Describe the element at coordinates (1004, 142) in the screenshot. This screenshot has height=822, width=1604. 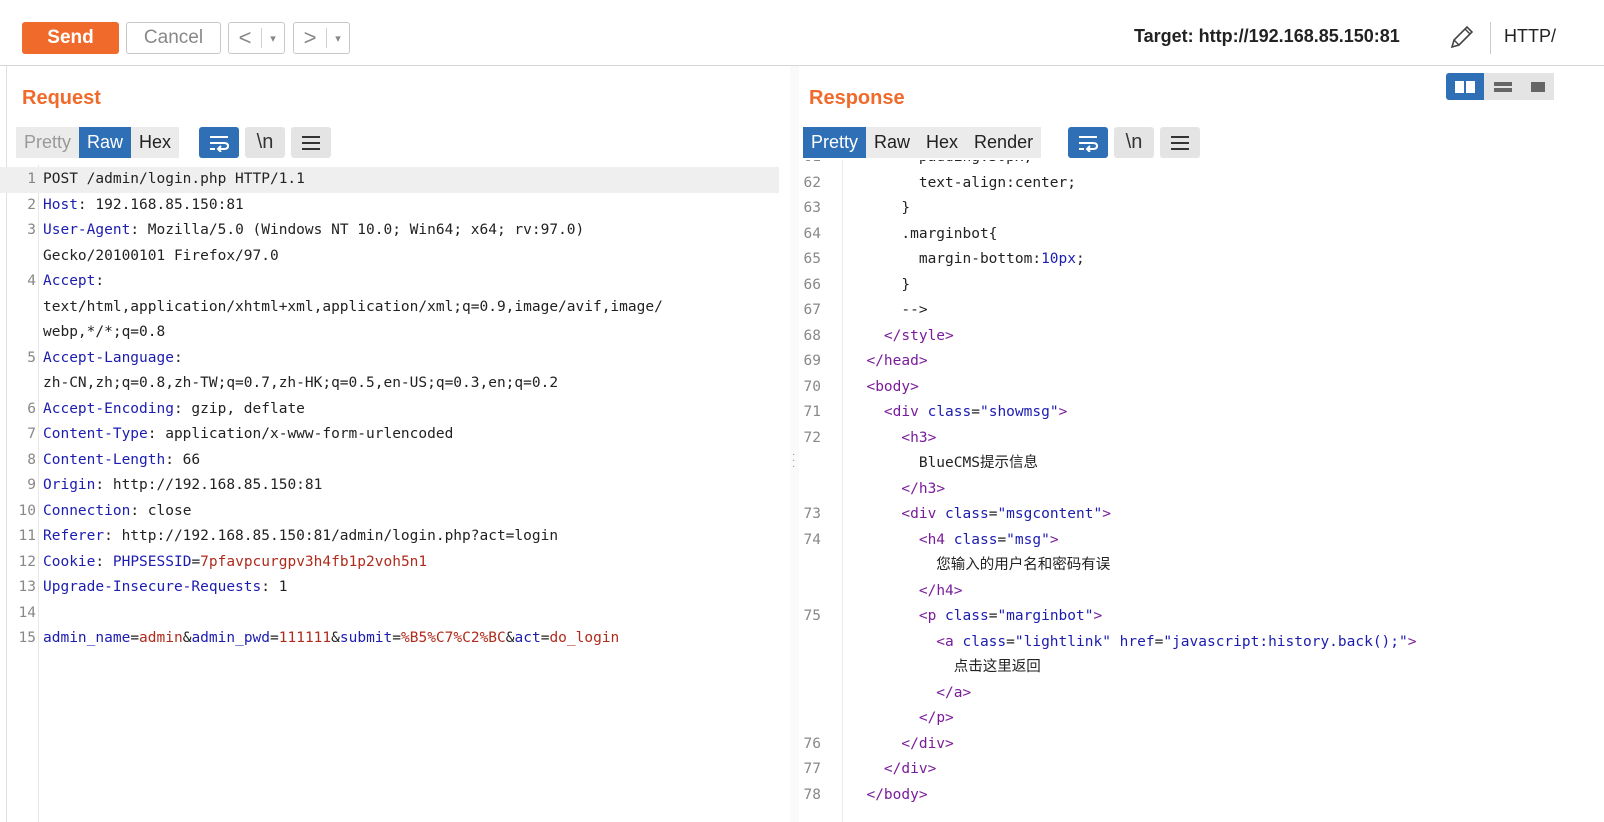
I see `response-tab-render: Render` at that location.